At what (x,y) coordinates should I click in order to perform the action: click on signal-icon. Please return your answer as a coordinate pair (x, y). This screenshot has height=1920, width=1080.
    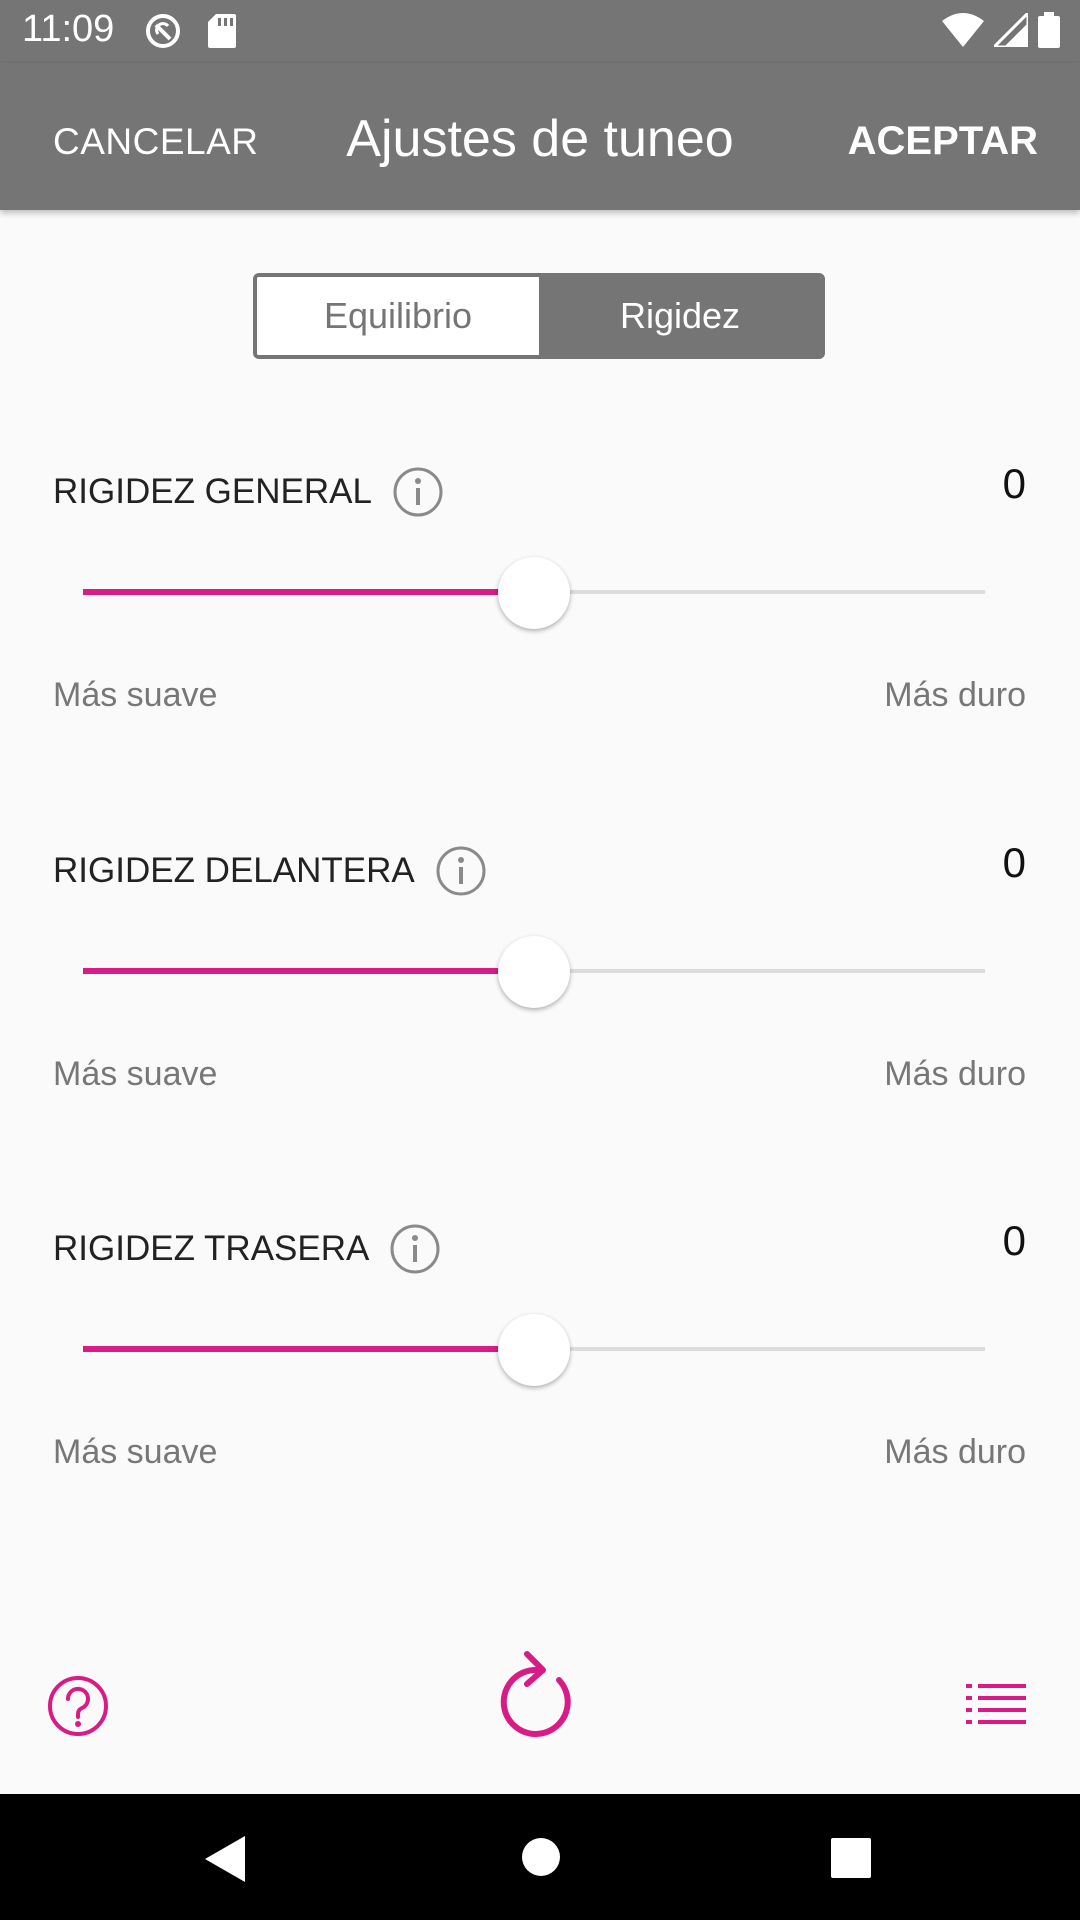
    Looking at the image, I should click on (1010, 30).